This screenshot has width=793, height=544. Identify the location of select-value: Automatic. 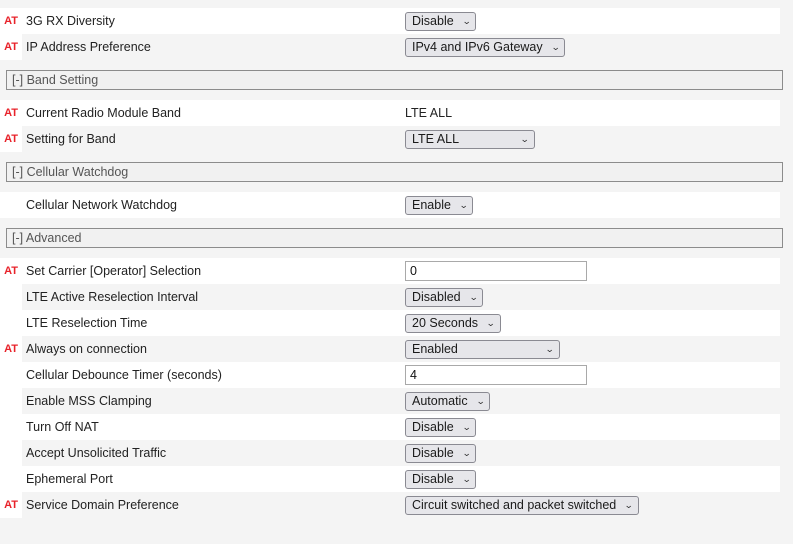
(440, 400).